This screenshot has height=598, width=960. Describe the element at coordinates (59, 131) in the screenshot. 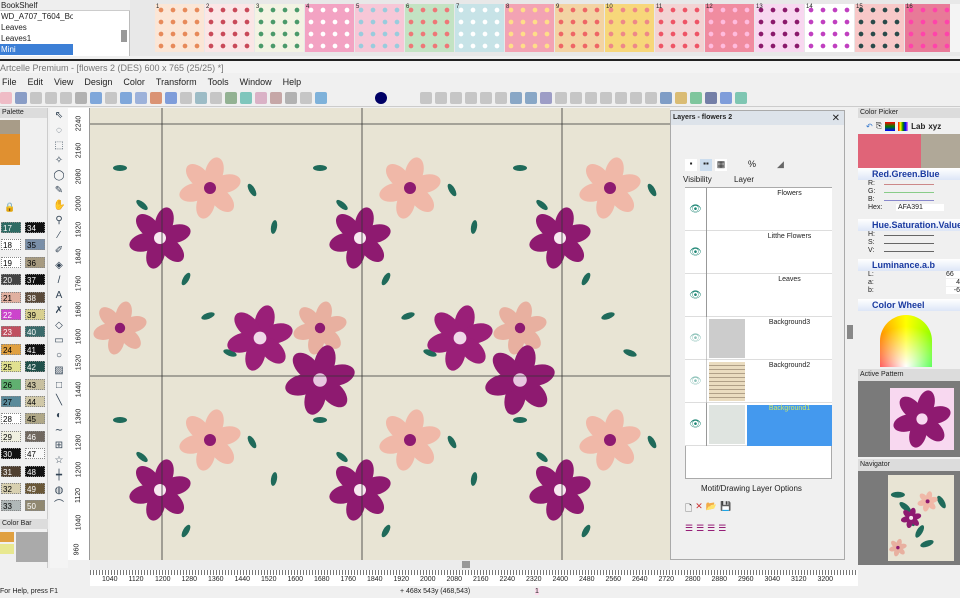

I see `tool-icon: ◌` at that location.